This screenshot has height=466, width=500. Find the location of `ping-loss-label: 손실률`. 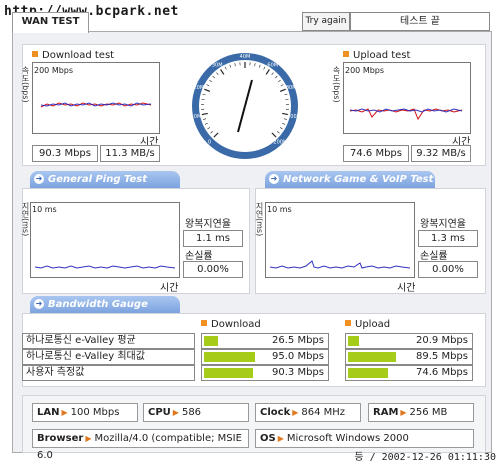

ping-loss-label: 손실률 is located at coordinates (199, 256).